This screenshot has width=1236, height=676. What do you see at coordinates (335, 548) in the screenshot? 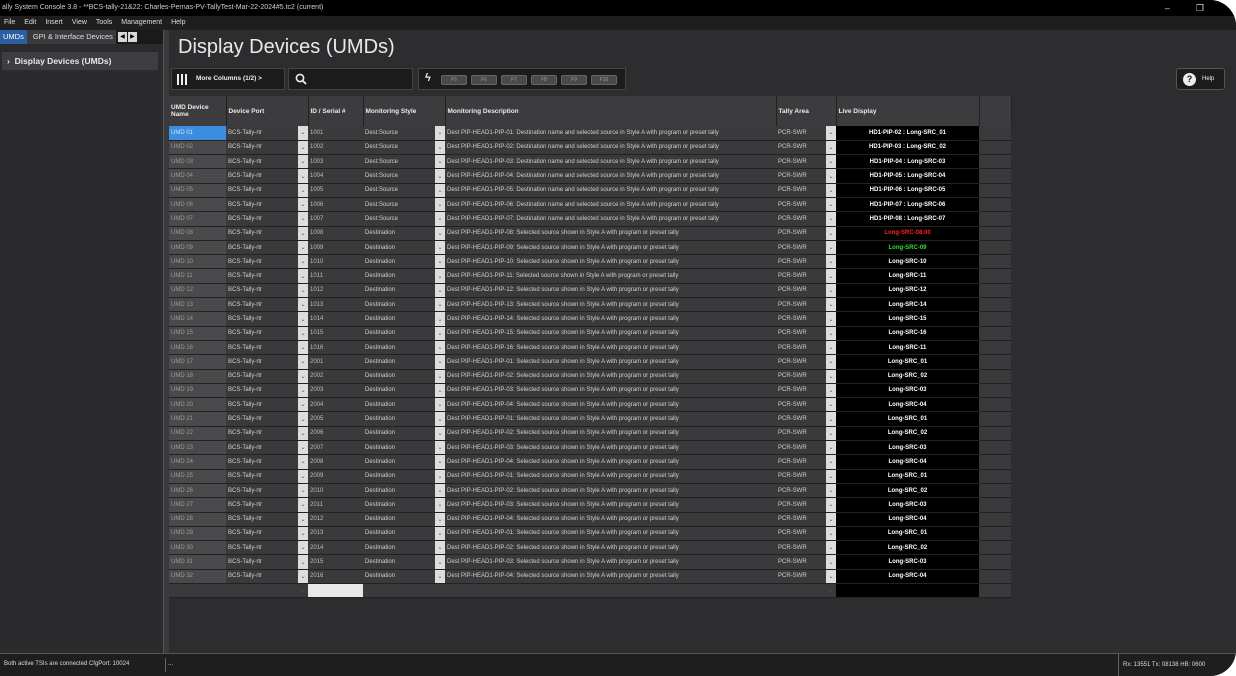
I see `id-serial-cell: 2014` at bounding box center [335, 548].